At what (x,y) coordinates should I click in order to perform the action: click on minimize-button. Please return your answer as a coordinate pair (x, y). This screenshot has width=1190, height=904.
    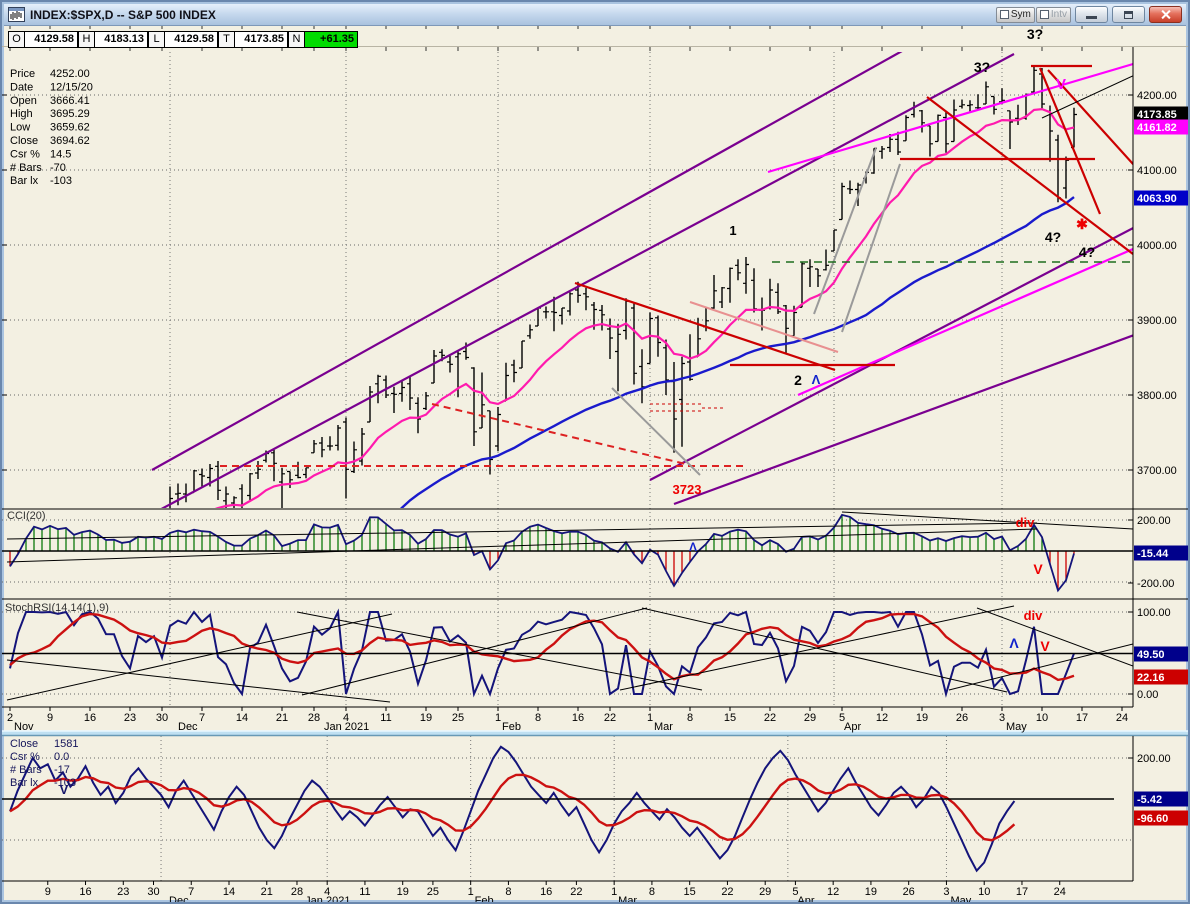
    Looking at the image, I should click on (1091, 14).